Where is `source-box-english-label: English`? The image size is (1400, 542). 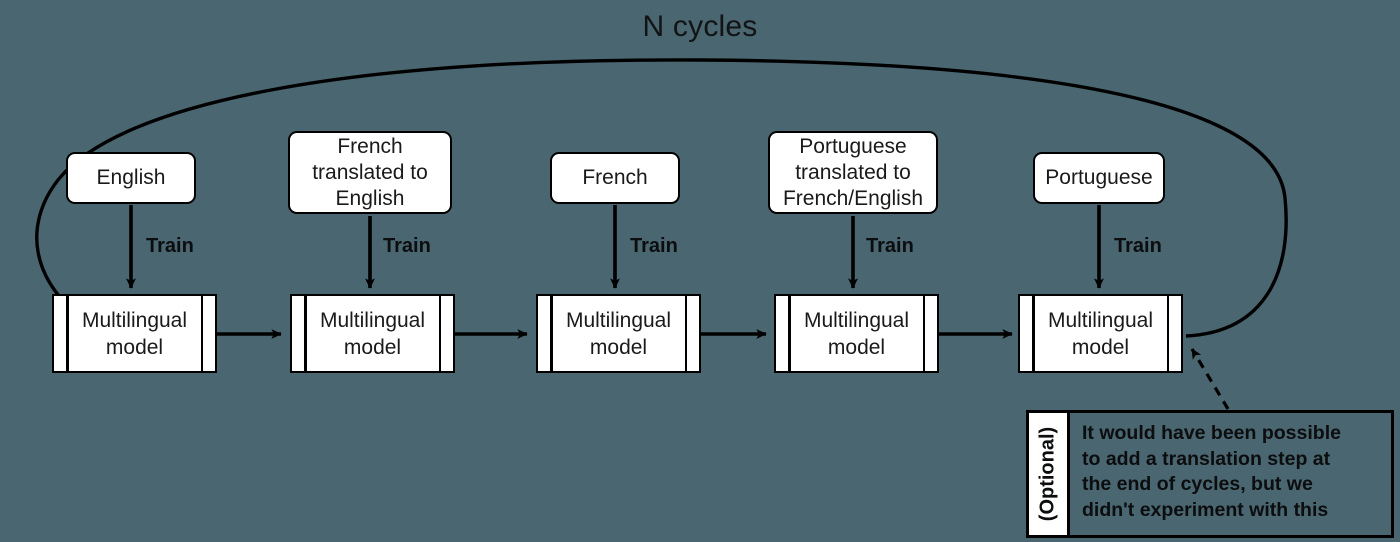 source-box-english-label: English is located at coordinates (131, 177).